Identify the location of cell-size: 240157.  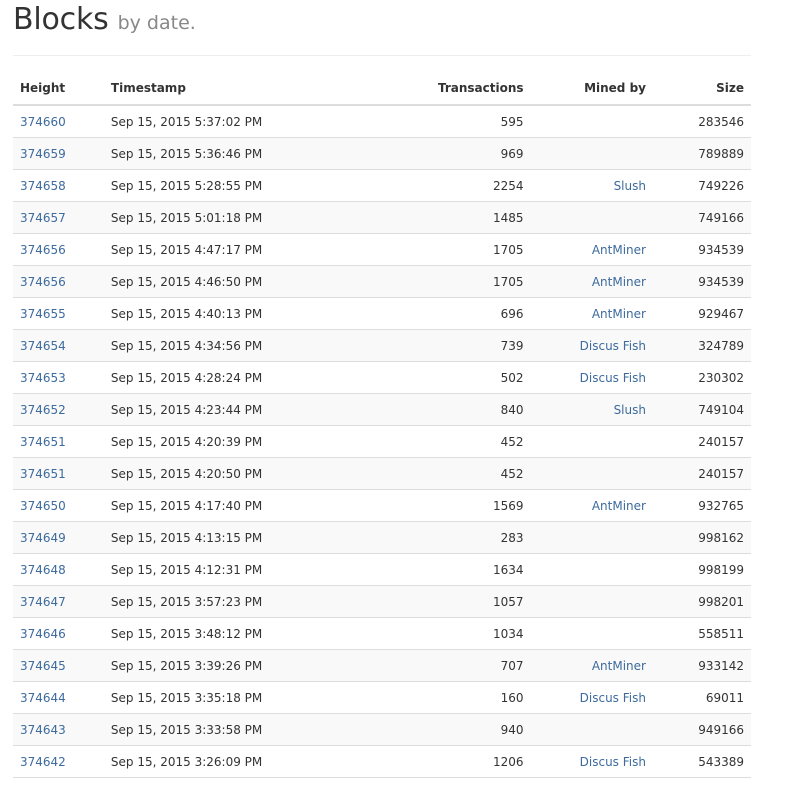
(701, 441).